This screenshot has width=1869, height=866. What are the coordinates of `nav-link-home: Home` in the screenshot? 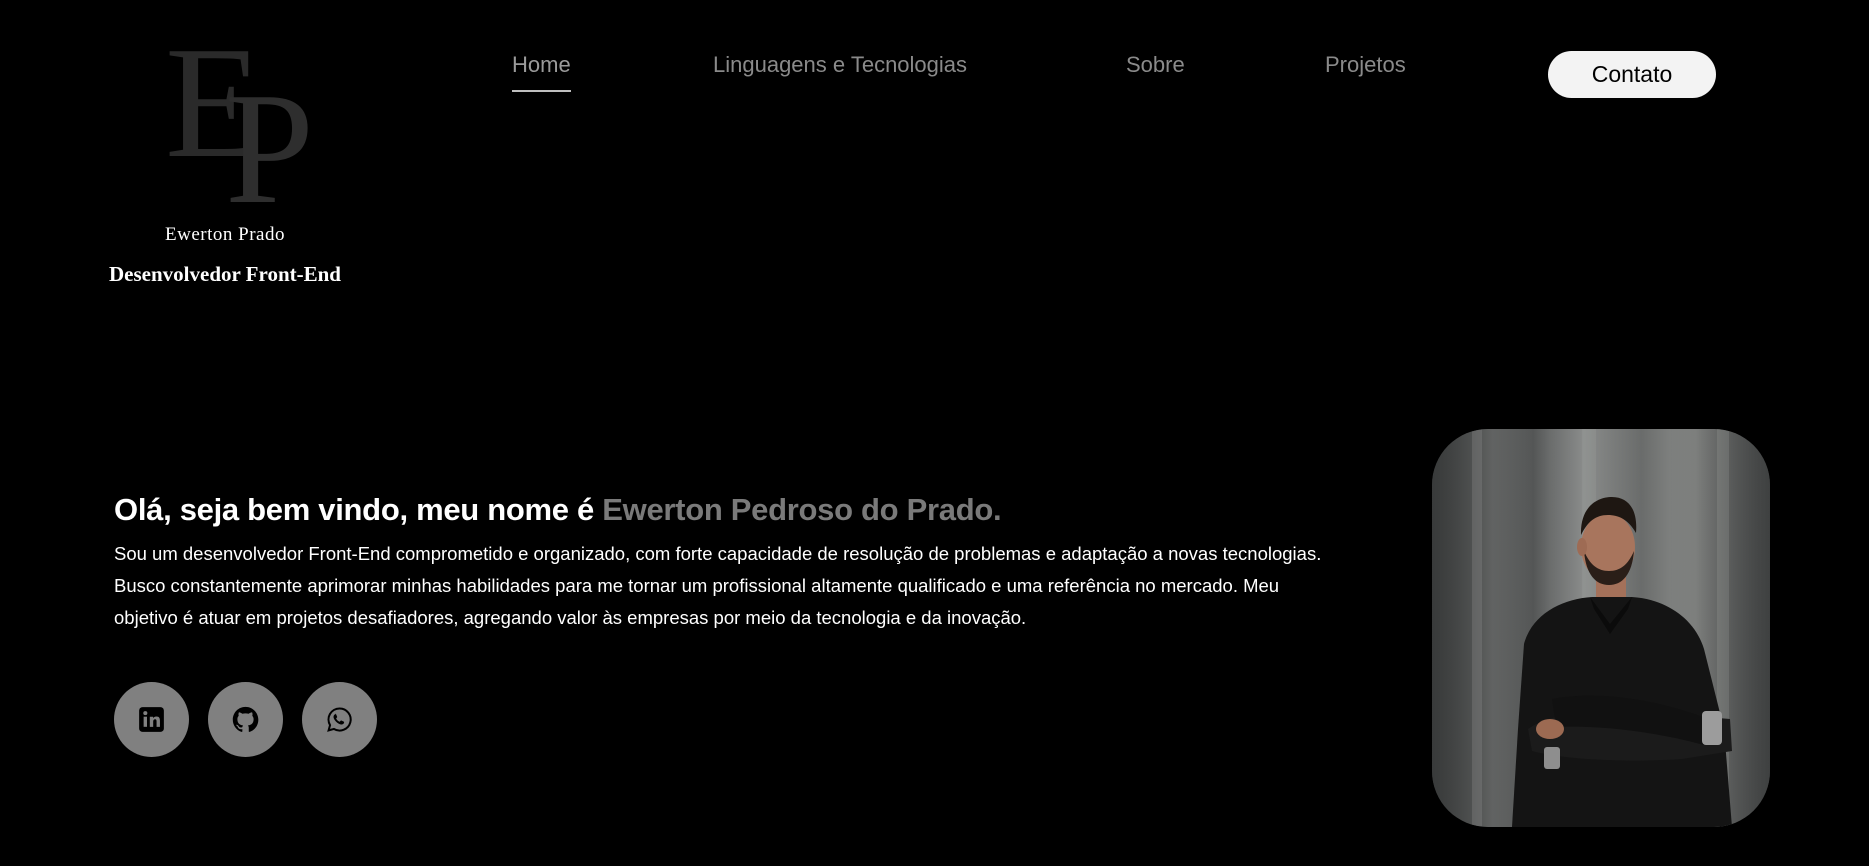 It's located at (541, 72).